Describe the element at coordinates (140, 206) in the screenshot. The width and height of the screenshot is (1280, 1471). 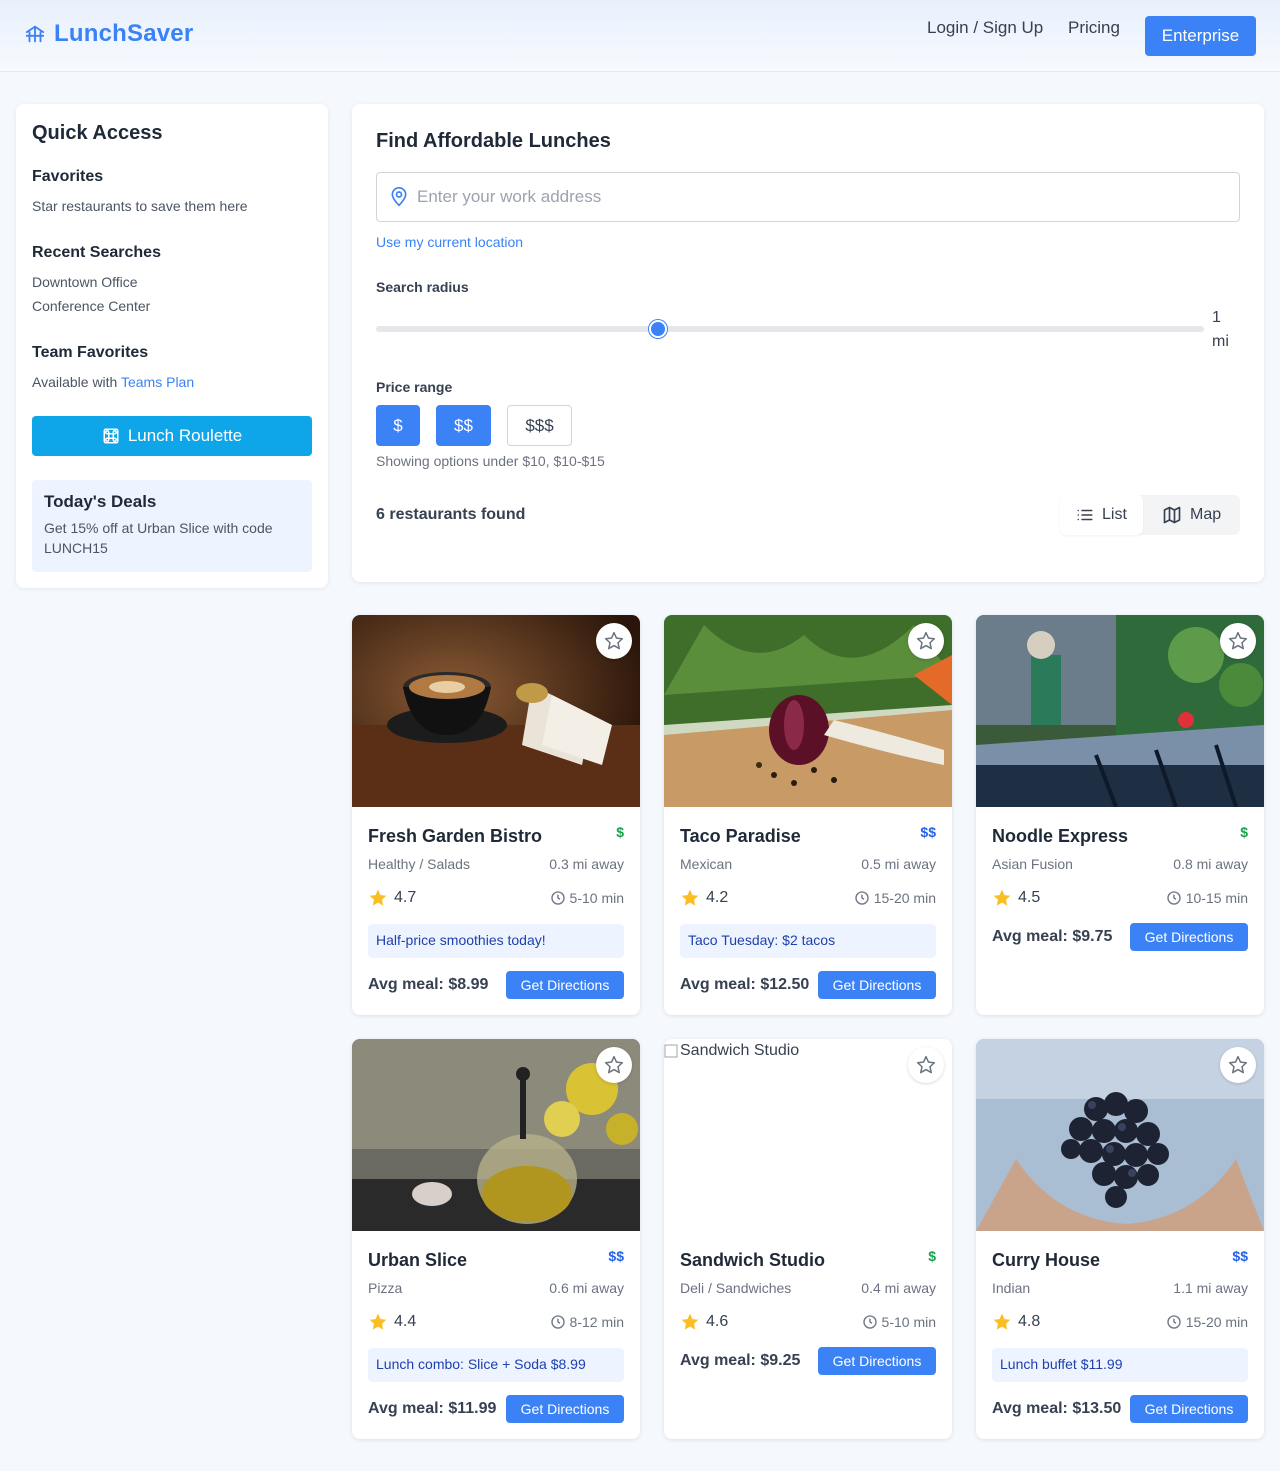
I see `favorites-empty-text: Star restaurants to save them here` at that location.